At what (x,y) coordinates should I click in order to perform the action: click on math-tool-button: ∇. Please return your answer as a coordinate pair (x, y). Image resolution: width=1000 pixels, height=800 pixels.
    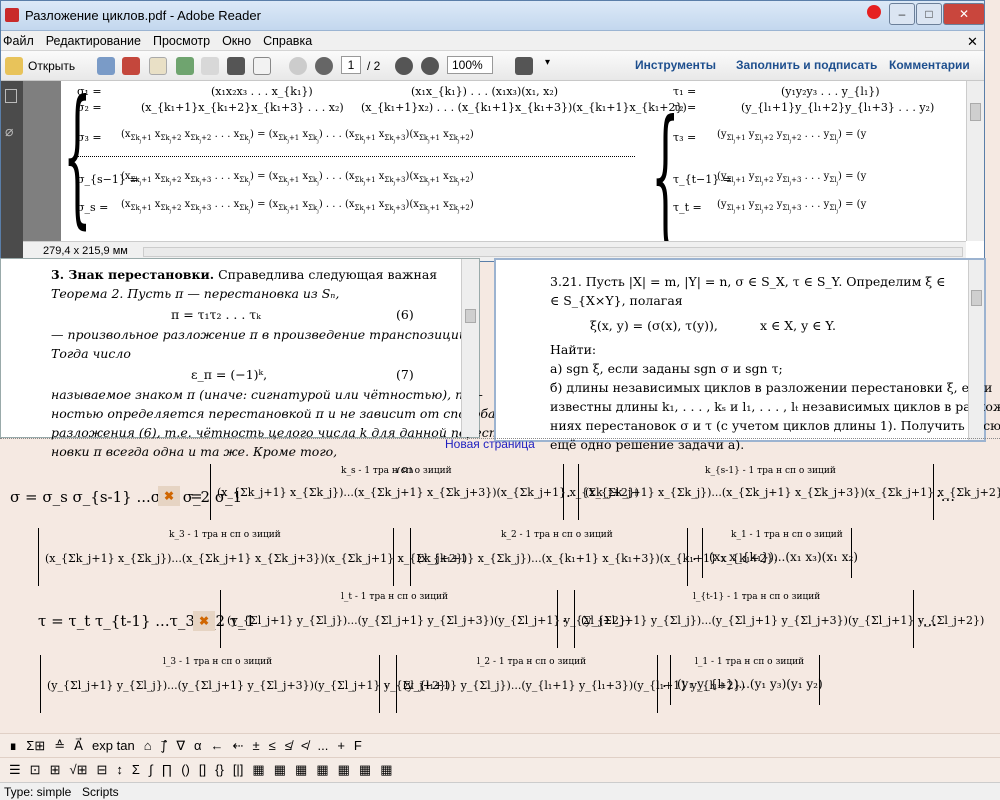
    Looking at the image, I should click on (180, 746).